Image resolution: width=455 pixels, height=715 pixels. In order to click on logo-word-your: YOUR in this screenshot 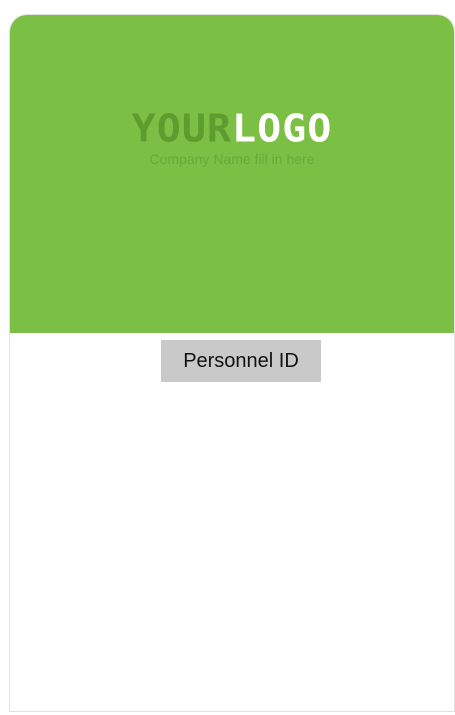, I will do `click(181, 129)`.